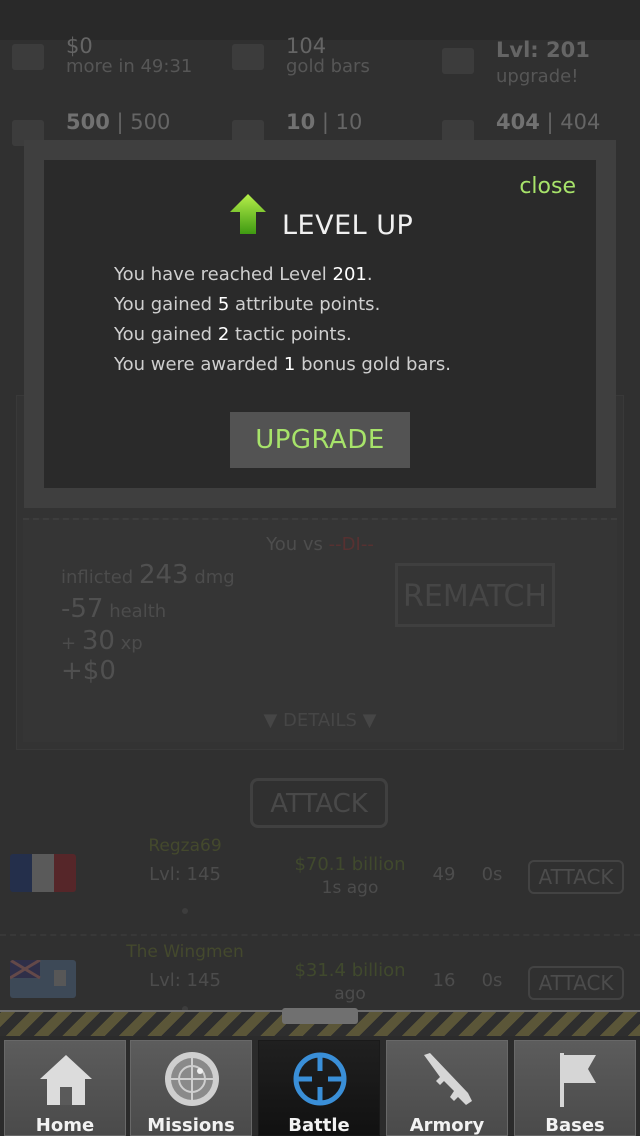 The height and width of the screenshot is (1136, 640). What do you see at coordinates (192, 1079) in the screenshot?
I see `radar-icon` at bounding box center [192, 1079].